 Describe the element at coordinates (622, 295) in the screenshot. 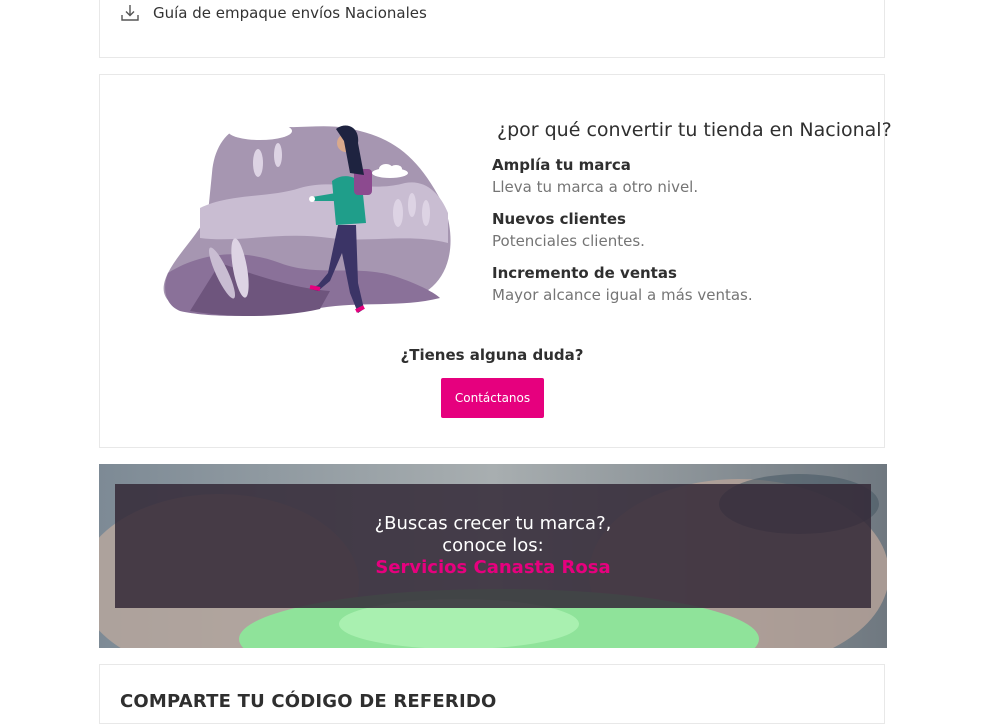

I see `benefit-description: Mayor alcance igual a más ventas.` at that location.